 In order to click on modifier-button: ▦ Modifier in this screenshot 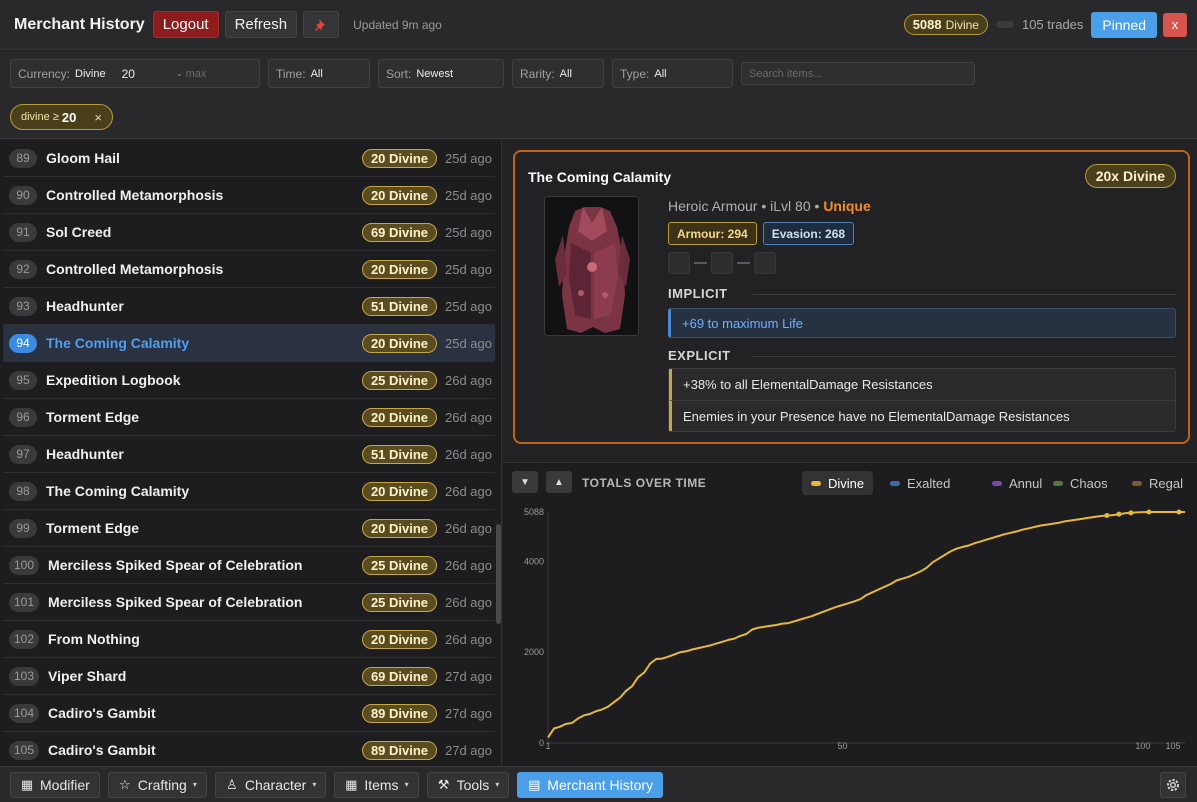, I will do `click(55, 784)`.